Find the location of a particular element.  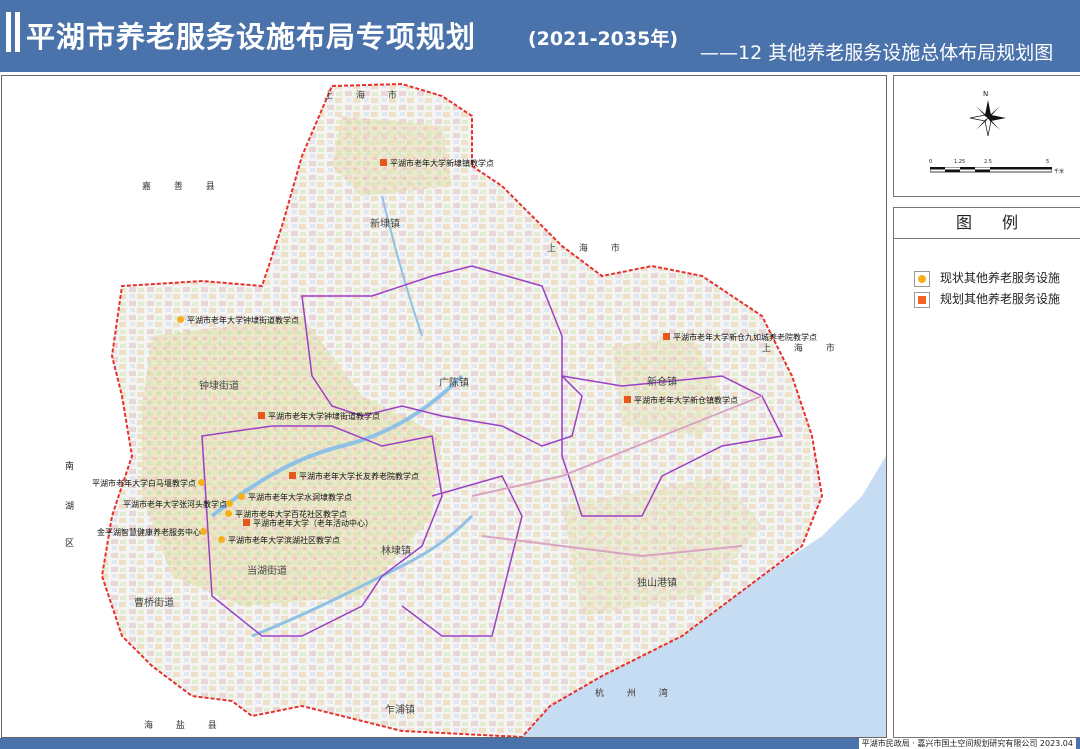

town-label-xindai: 新埭镇 is located at coordinates (385, 224).